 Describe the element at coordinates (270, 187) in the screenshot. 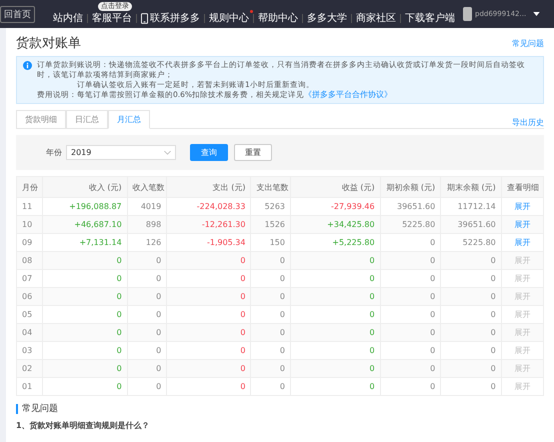

I see `column-header: 支出笔数` at that location.